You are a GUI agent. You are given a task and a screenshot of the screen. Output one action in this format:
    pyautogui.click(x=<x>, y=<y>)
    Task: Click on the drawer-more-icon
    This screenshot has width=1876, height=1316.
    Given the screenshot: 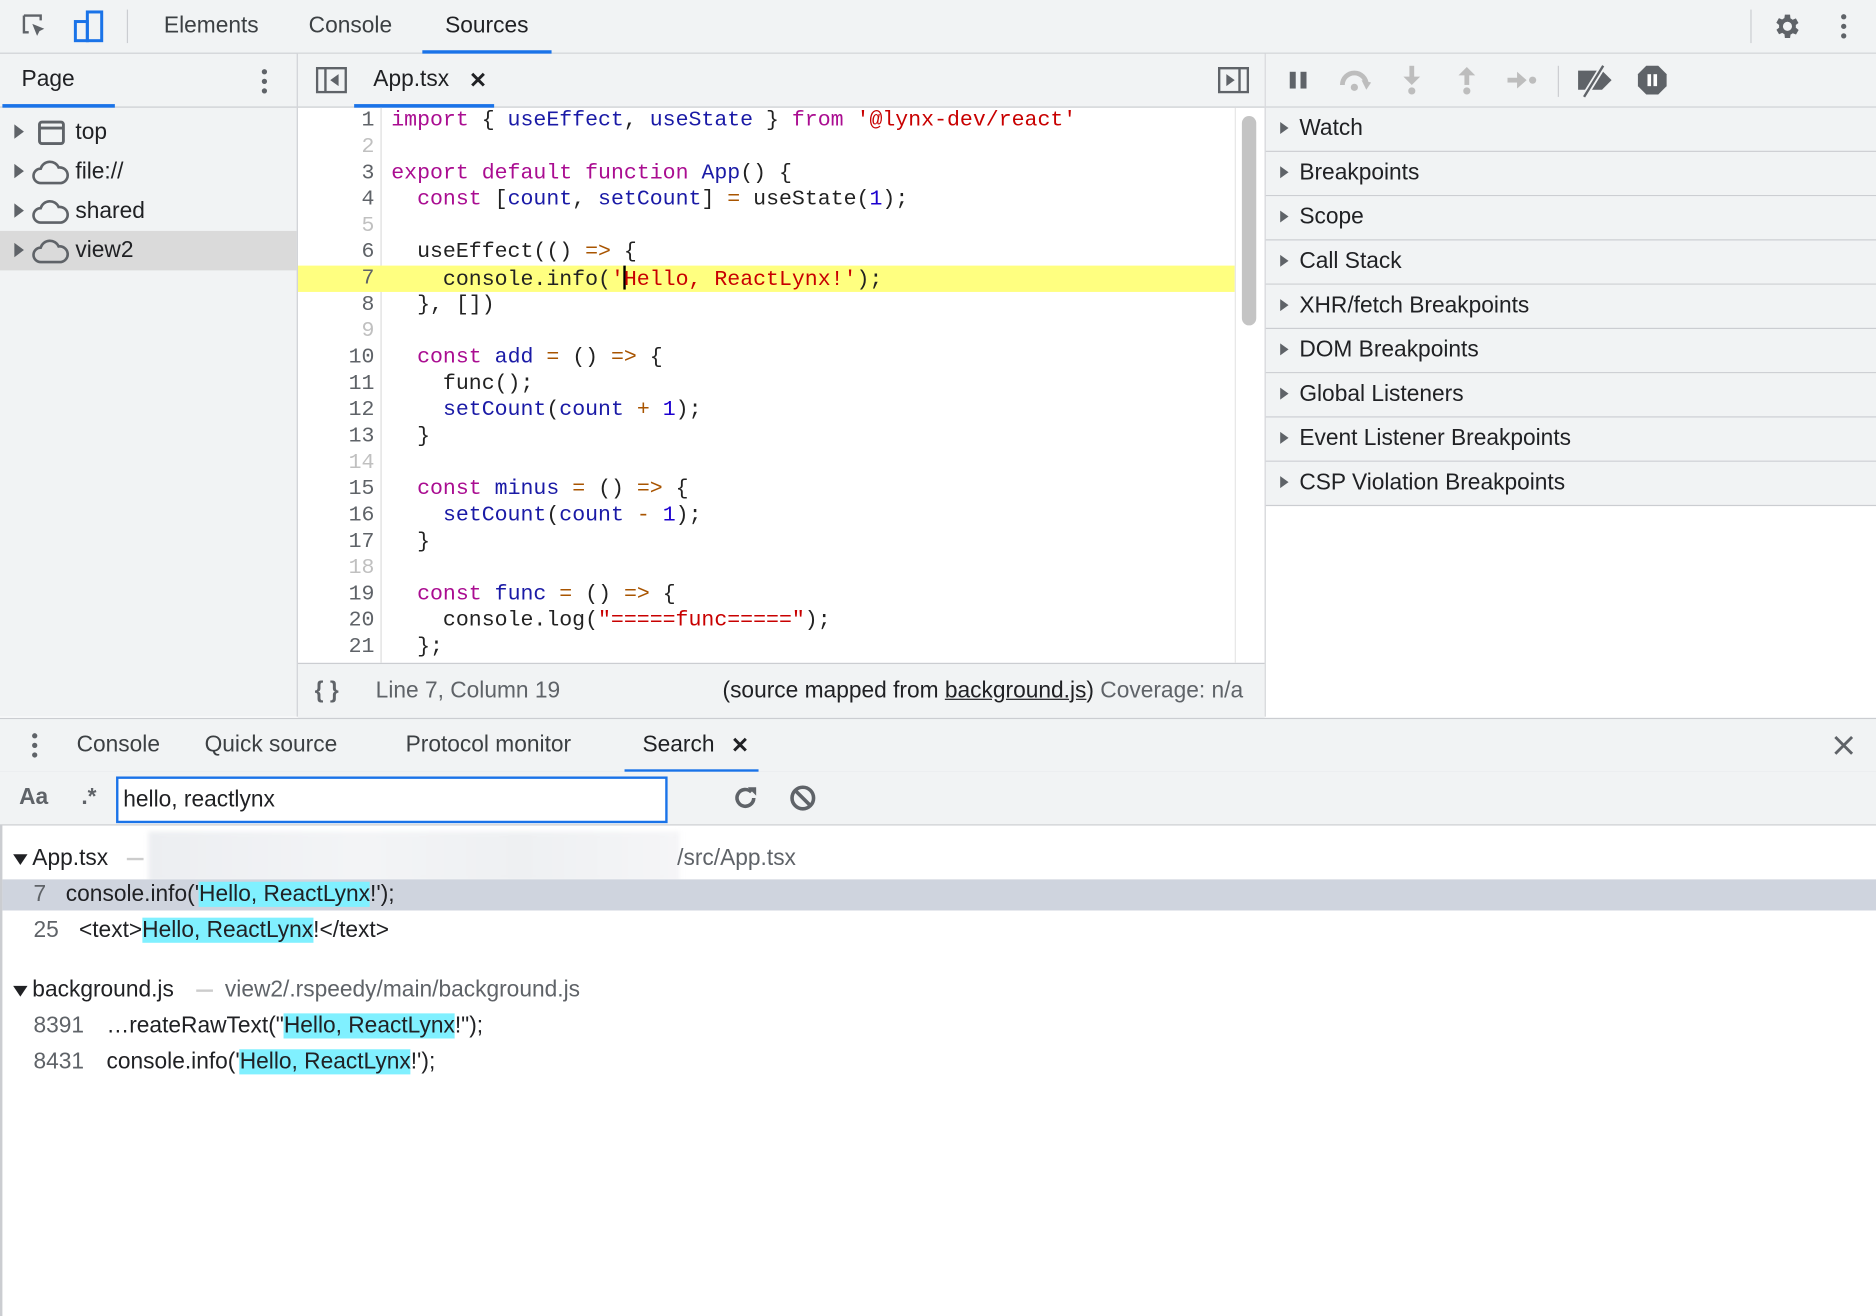 What is the action you would take?
    pyautogui.click(x=35, y=745)
    